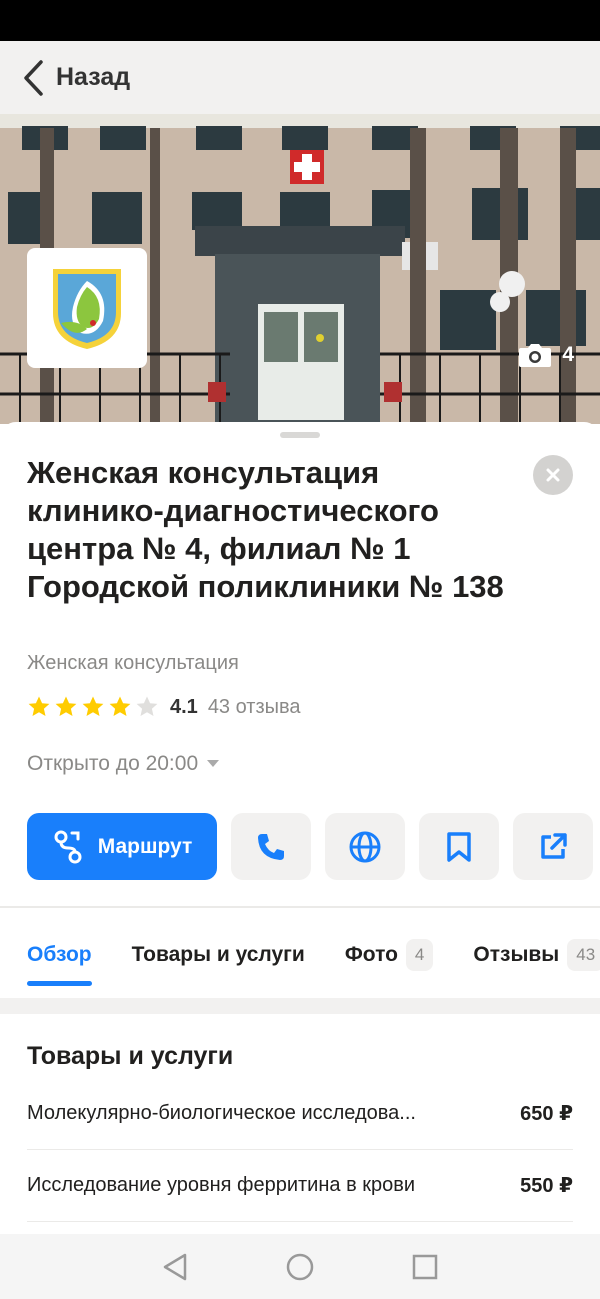 The width and height of the screenshot is (600, 1299). I want to click on services-section-title: Товары и услуги, so click(130, 1056).